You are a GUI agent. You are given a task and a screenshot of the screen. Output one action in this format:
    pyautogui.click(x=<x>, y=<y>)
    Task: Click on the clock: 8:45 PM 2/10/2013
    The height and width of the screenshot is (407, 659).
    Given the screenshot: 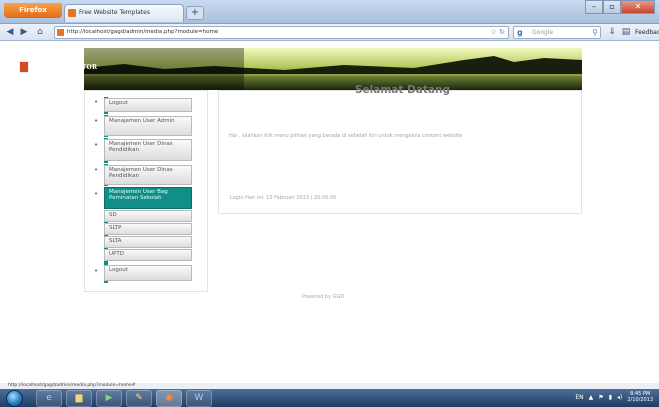 What is the action you would take?
    pyautogui.click(x=640, y=397)
    